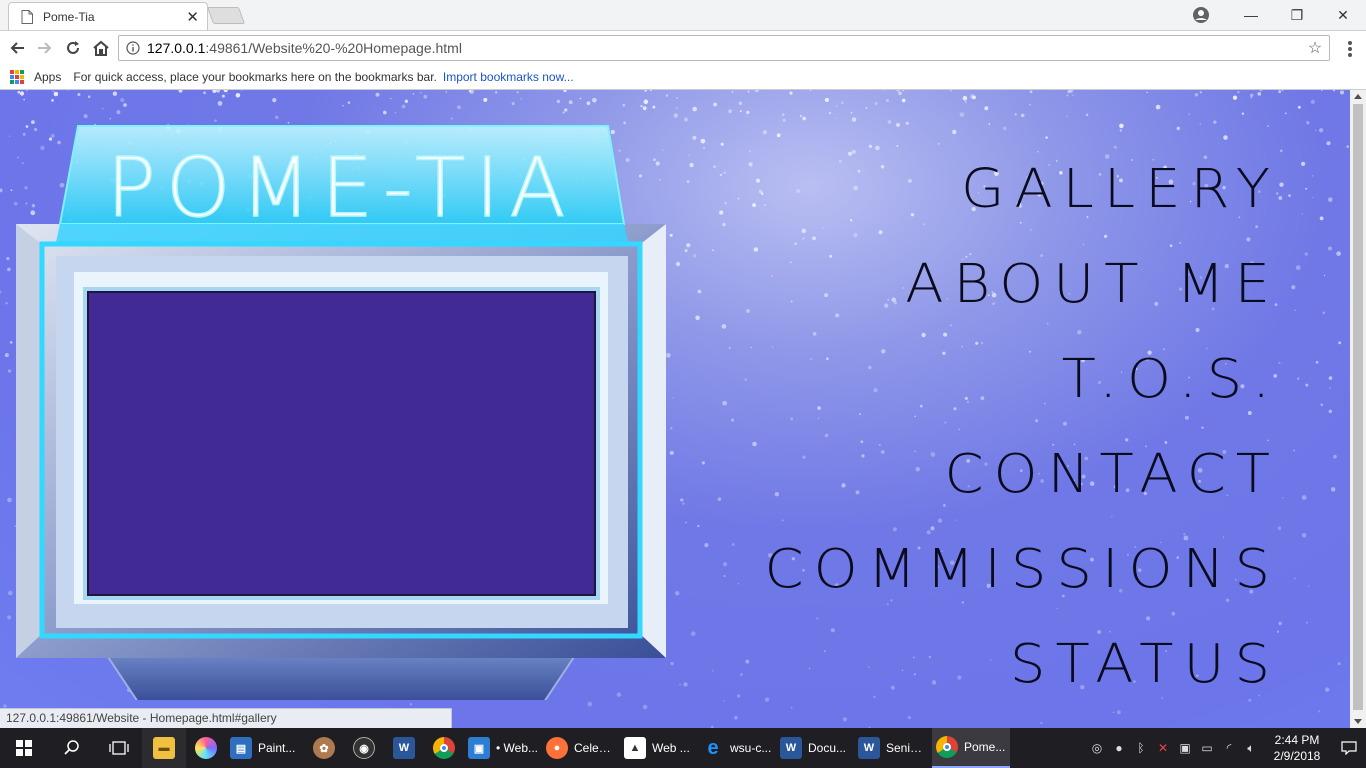 The height and width of the screenshot is (768, 1366). What do you see at coordinates (1207, 748) in the screenshot?
I see `battery-icon: ▭` at bounding box center [1207, 748].